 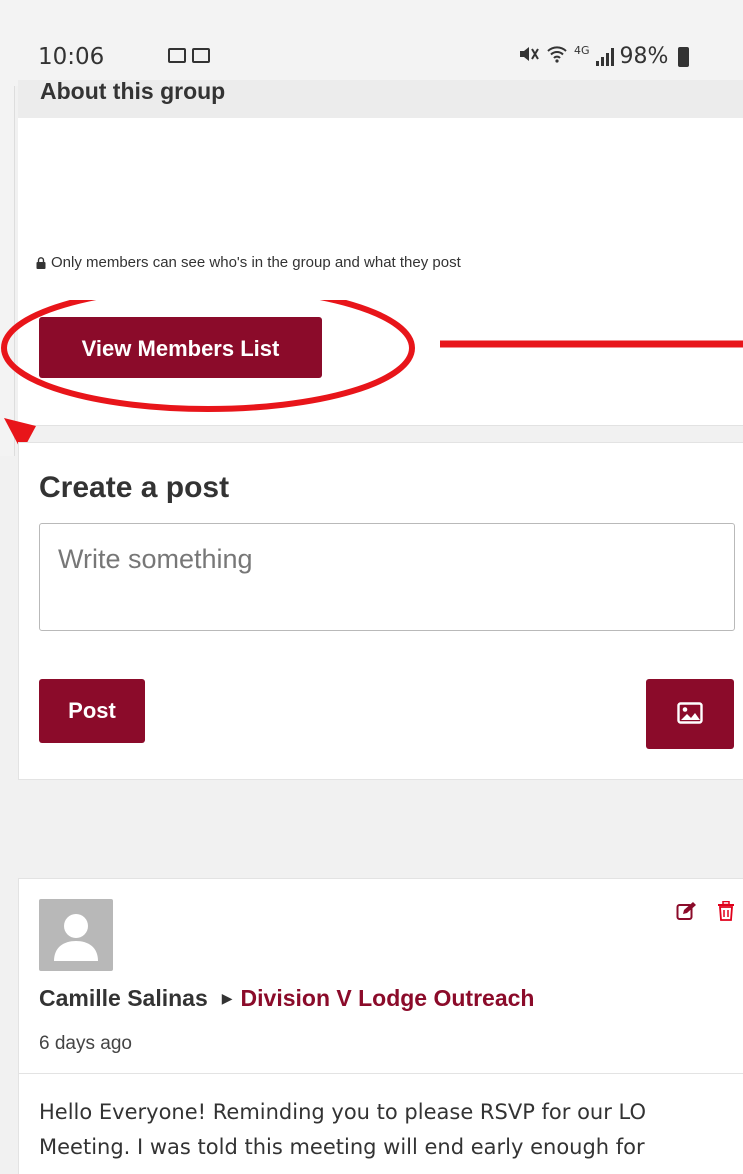 What do you see at coordinates (71, 57) in the screenshot?
I see `status-time: 10:06` at bounding box center [71, 57].